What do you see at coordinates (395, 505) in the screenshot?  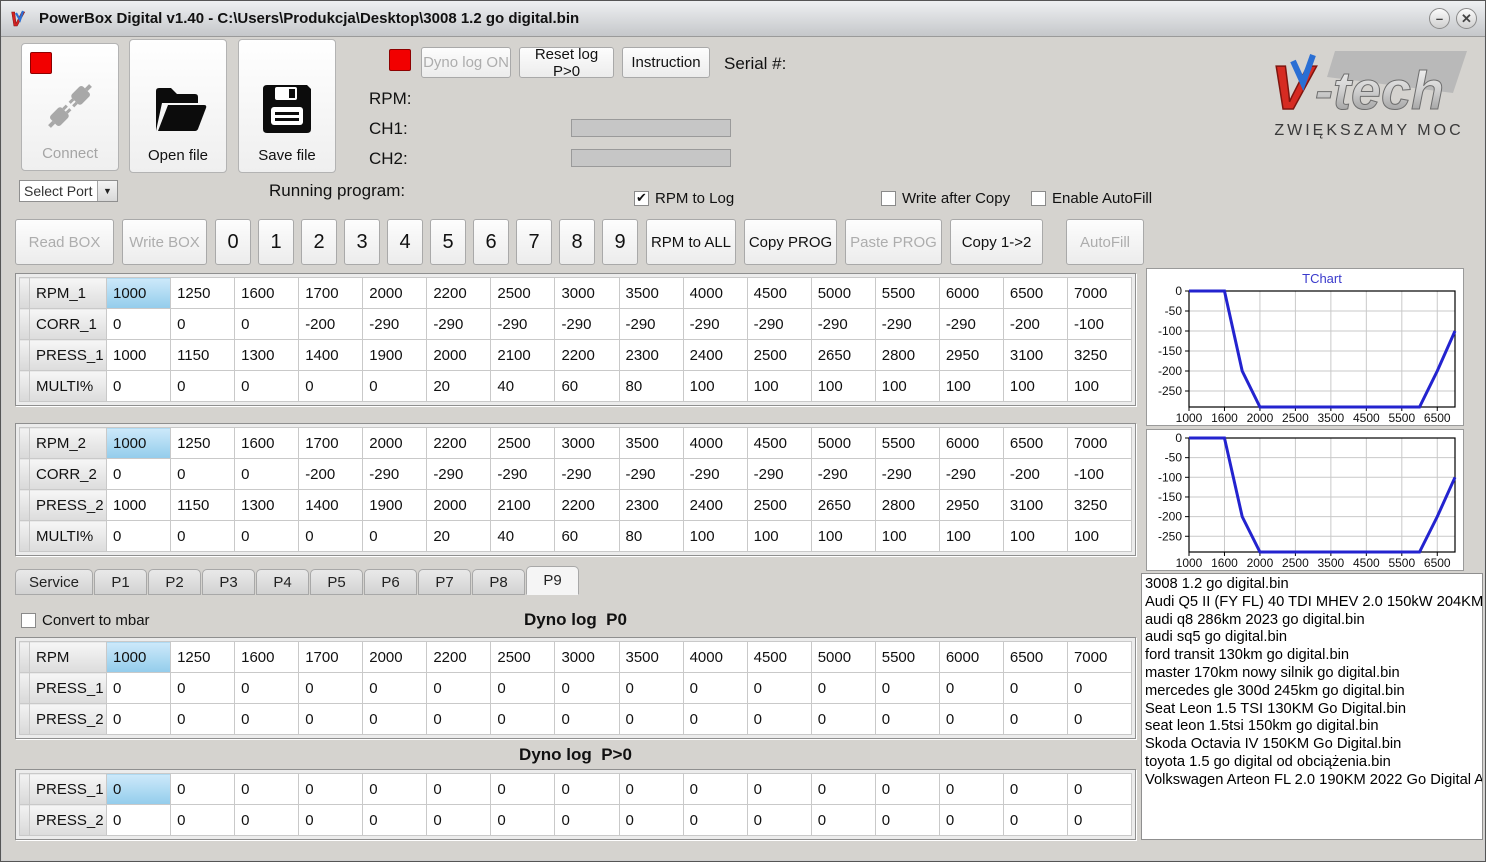 I see `grid-cell: 1900` at bounding box center [395, 505].